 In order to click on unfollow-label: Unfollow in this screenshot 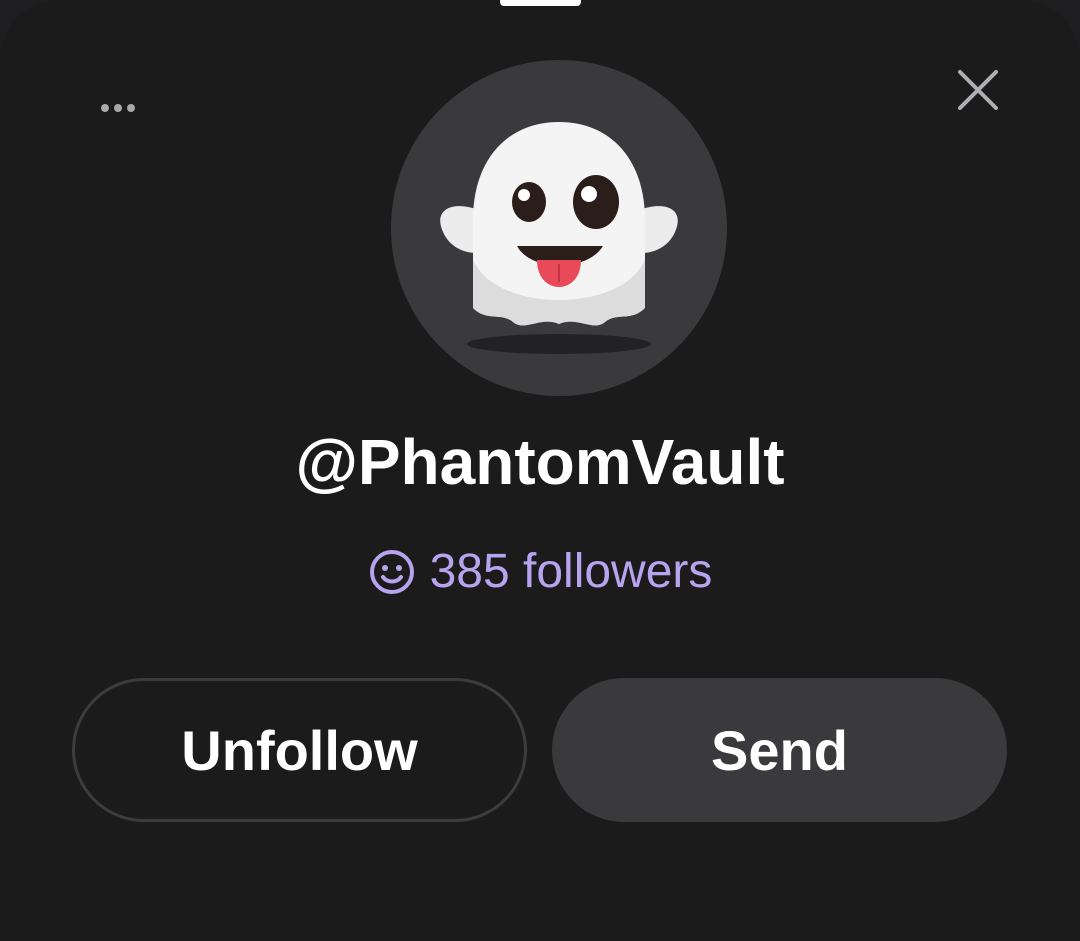, I will do `click(299, 750)`.